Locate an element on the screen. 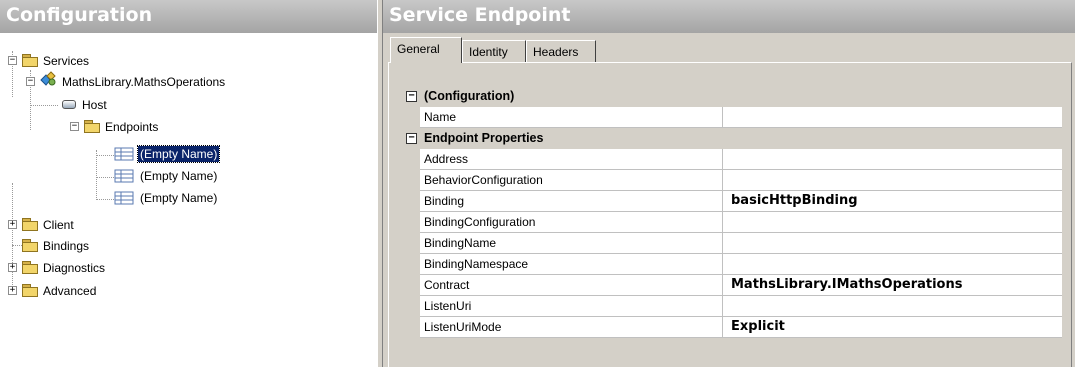  category-endpoint-properties: − Endpoint Properties is located at coordinates (732, 138).